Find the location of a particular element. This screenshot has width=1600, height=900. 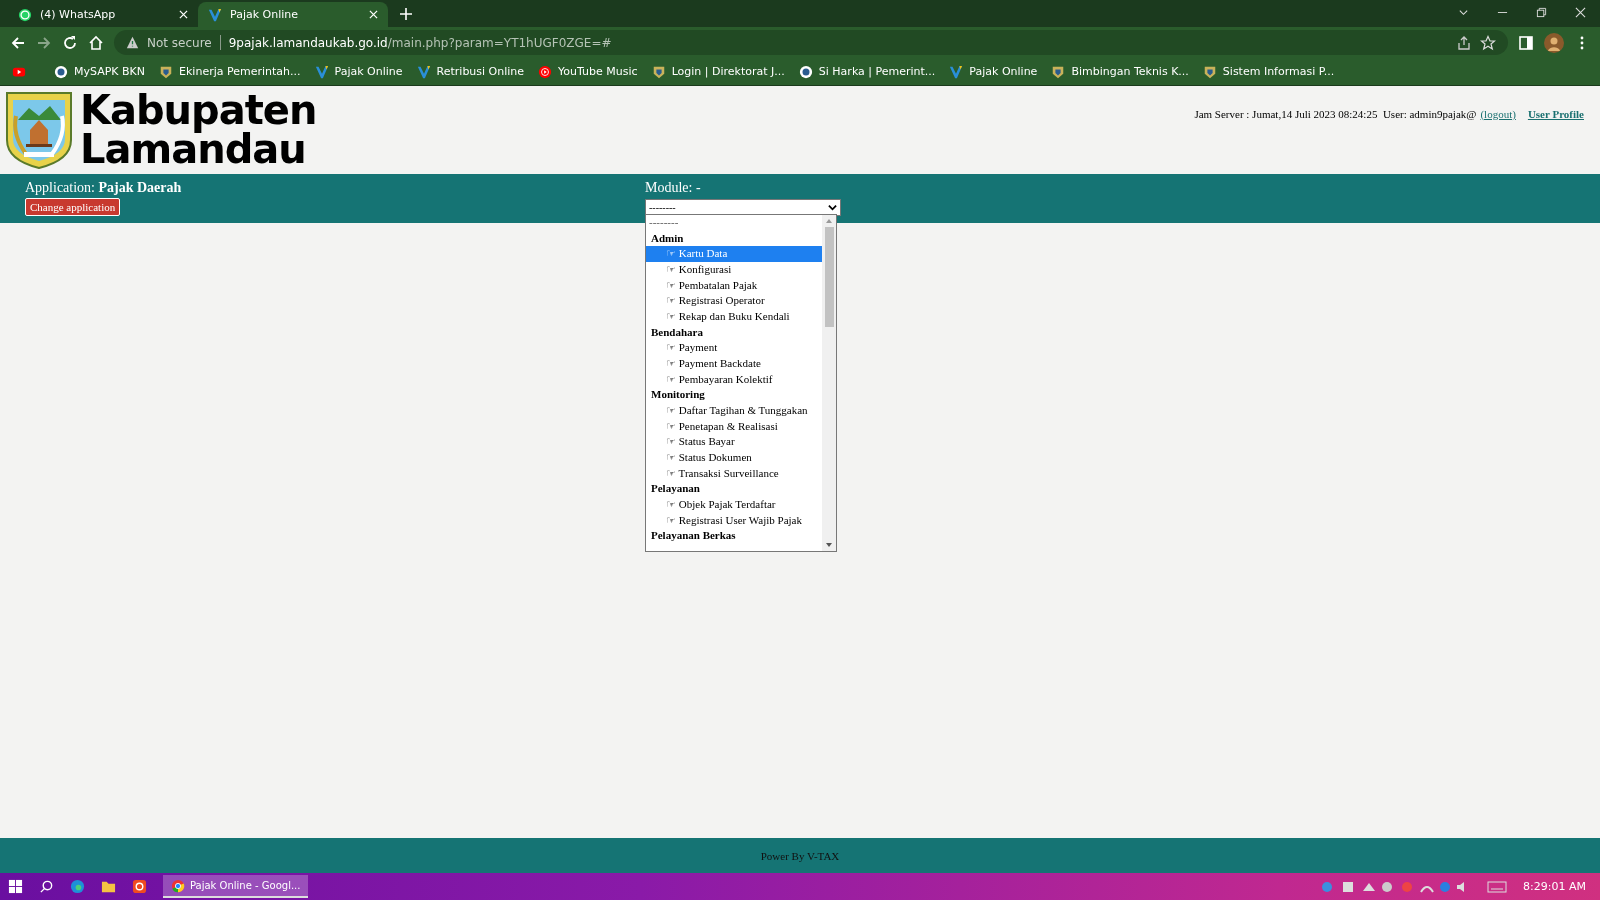

module-option: ☞ Objek Pajak Terdaftar is located at coordinates (734, 505).